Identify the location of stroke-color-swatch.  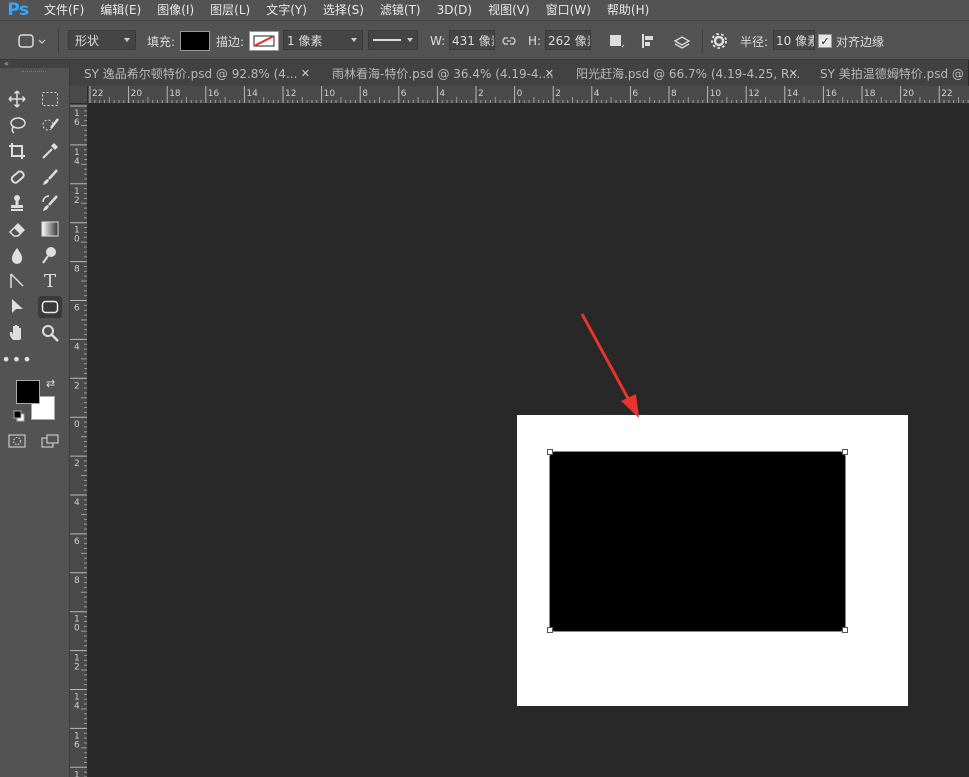
(264, 41).